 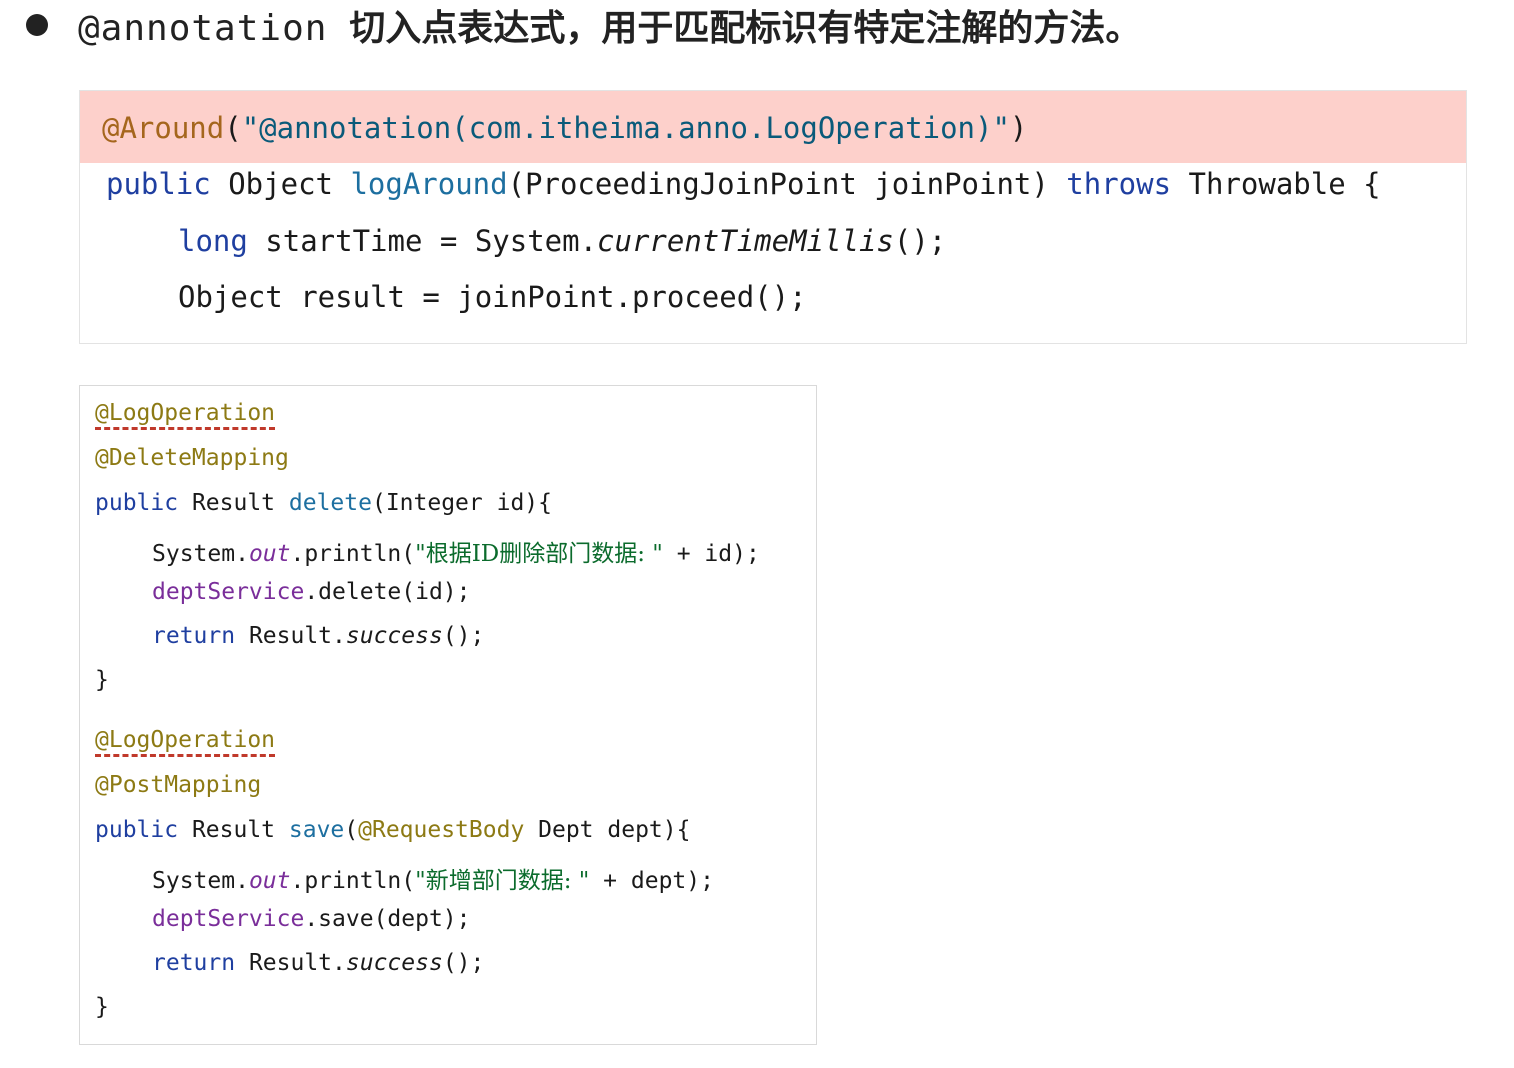 I want to click on string-literal: "根据ID删除部门数据: ", so click(x=539, y=554).